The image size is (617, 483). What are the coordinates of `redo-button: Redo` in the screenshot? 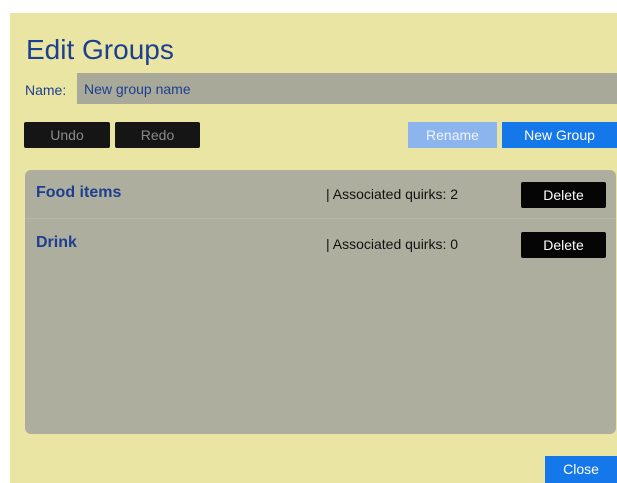 It's located at (157, 135).